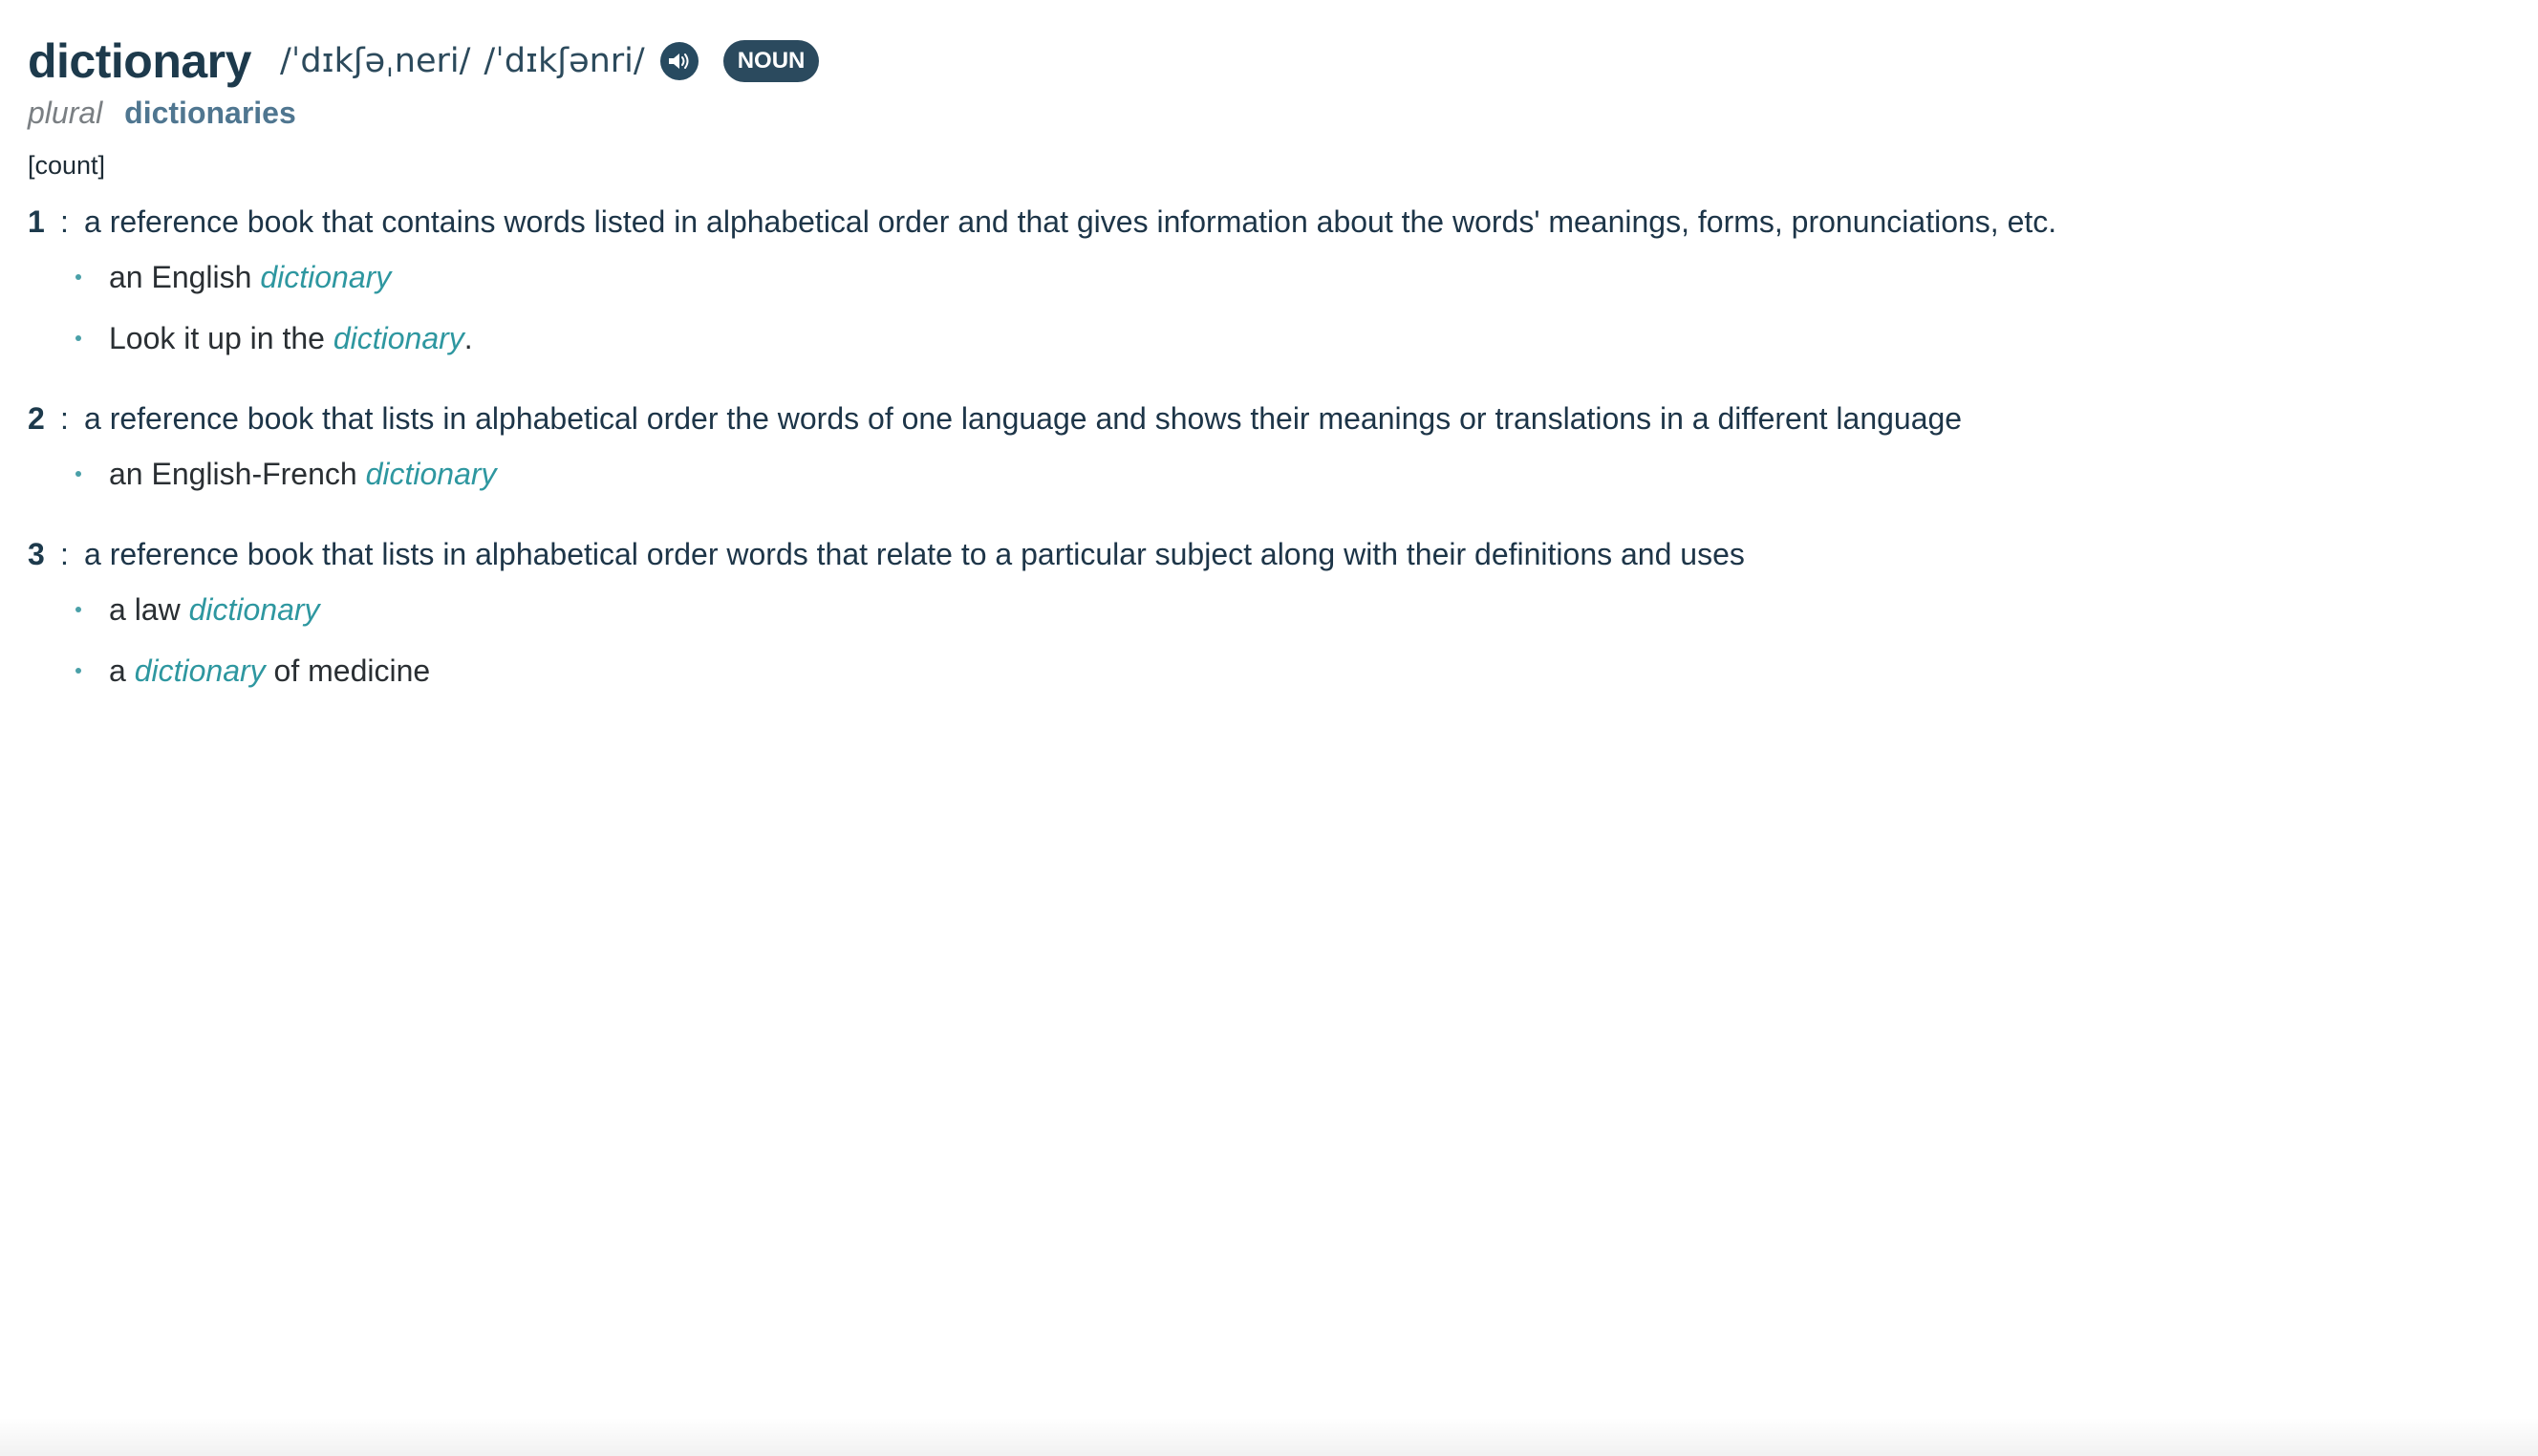 The width and height of the screenshot is (2538, 1456). Describe the element at coordinates (771, 61) in the screenshot. I see `part-of-speech-badge: NOUN` at that location.